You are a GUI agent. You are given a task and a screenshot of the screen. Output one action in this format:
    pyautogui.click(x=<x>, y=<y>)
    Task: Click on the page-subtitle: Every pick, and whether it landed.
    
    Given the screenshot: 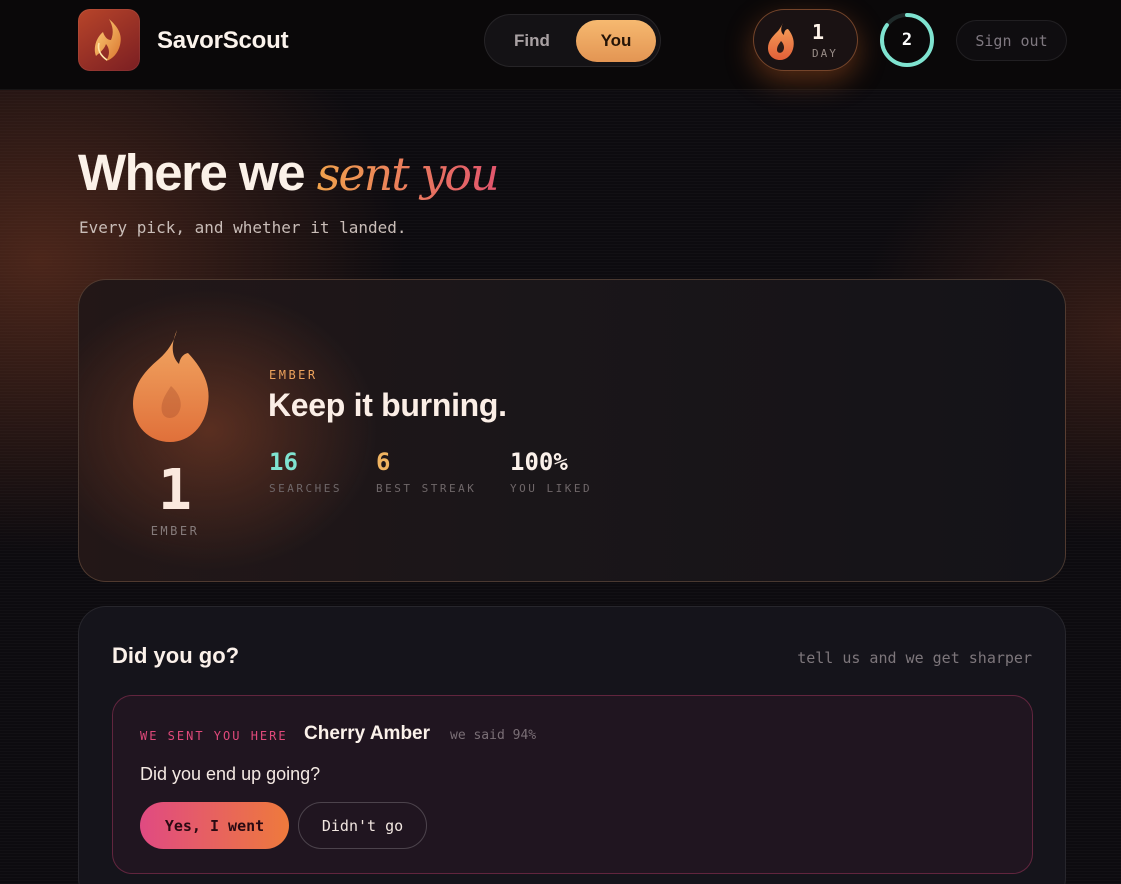 What is the action you would take?
    pyautogui.click(x=243, y=227)
    